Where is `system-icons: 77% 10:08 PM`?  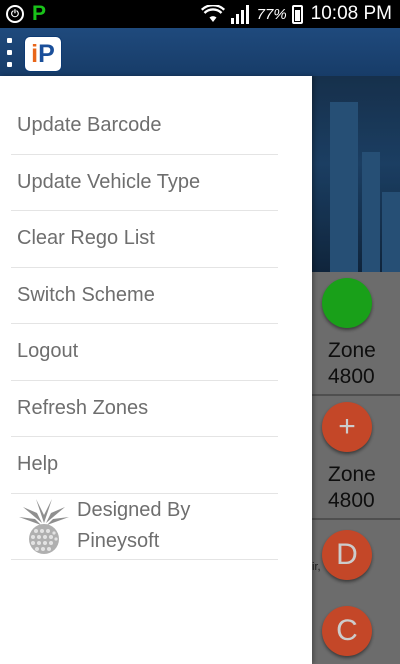 system-icons: 77% 10:08 PM is located at coordinates (296, 14).